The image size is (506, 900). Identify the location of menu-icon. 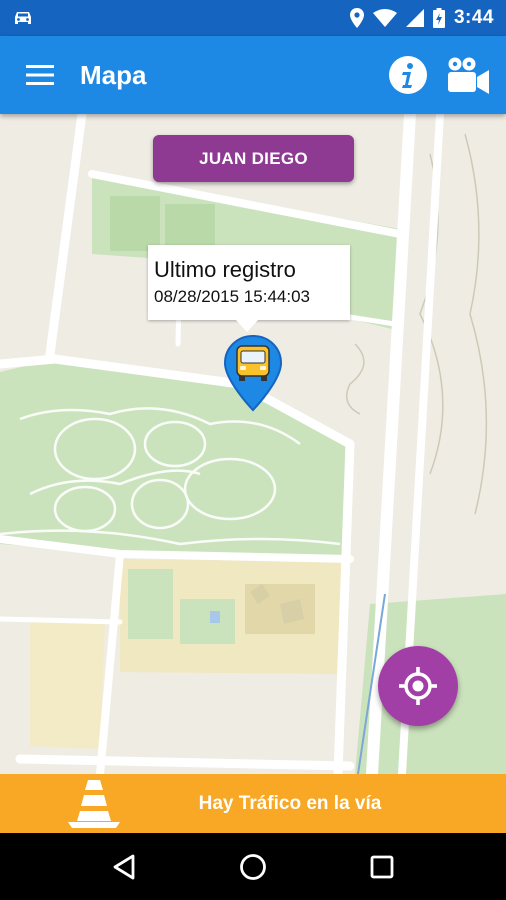
(40, 75).